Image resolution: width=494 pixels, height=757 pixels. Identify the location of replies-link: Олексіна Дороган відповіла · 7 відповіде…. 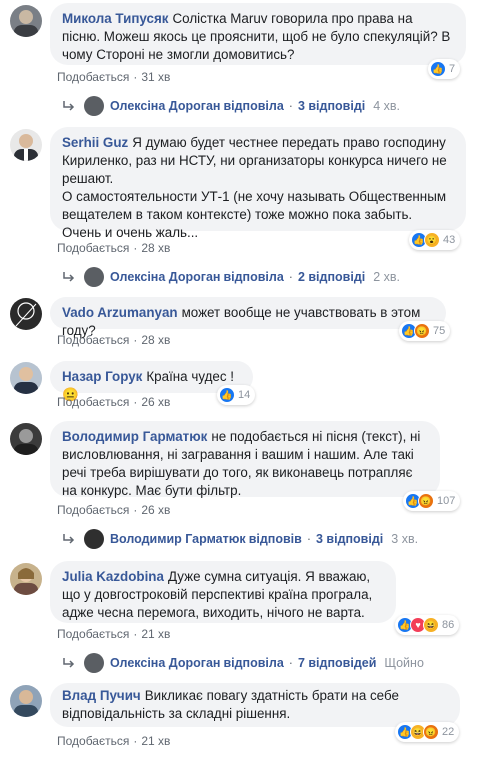
(243, 663).